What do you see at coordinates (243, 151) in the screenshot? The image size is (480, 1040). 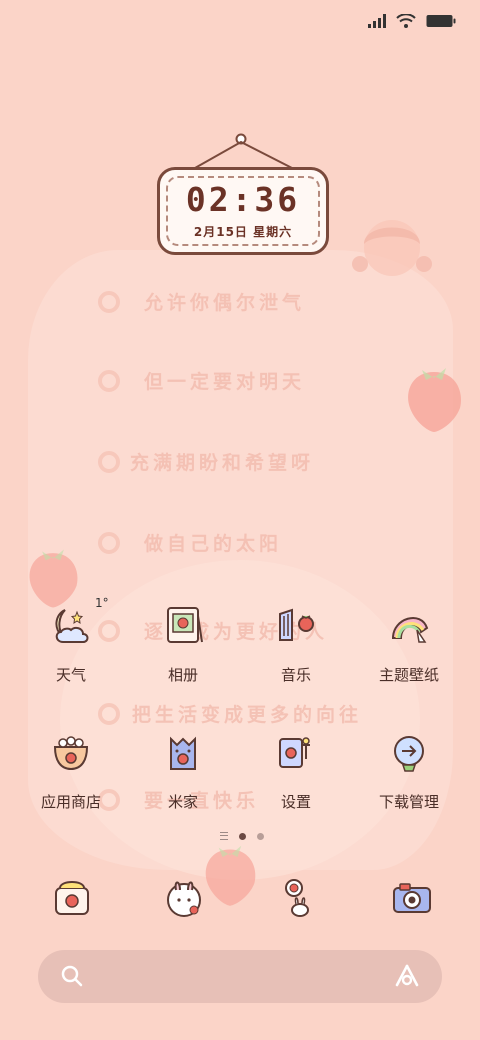 I see `clock-hanger-icon` at bounding box center [243, 151].